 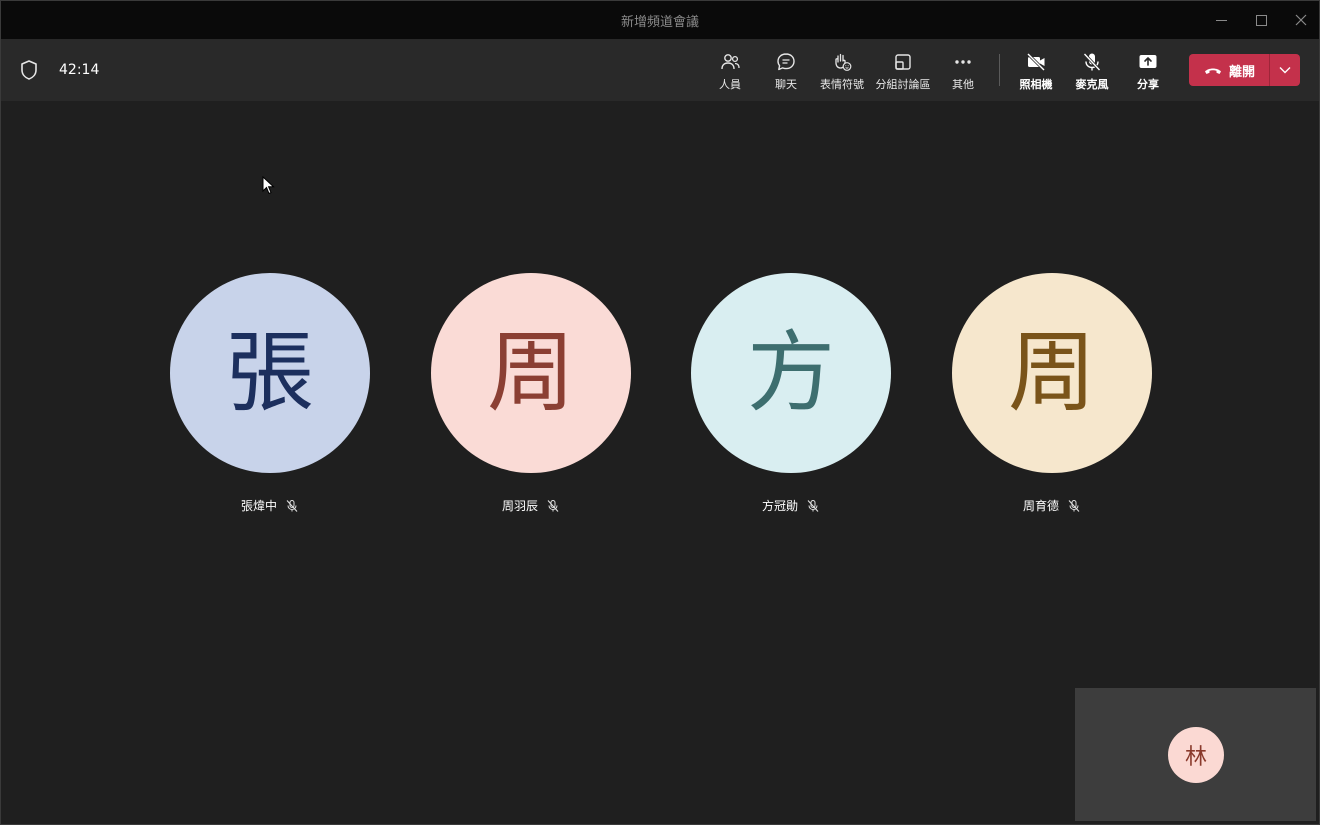 I want to click on self-preview: 林, so click(x=1195, y=754).